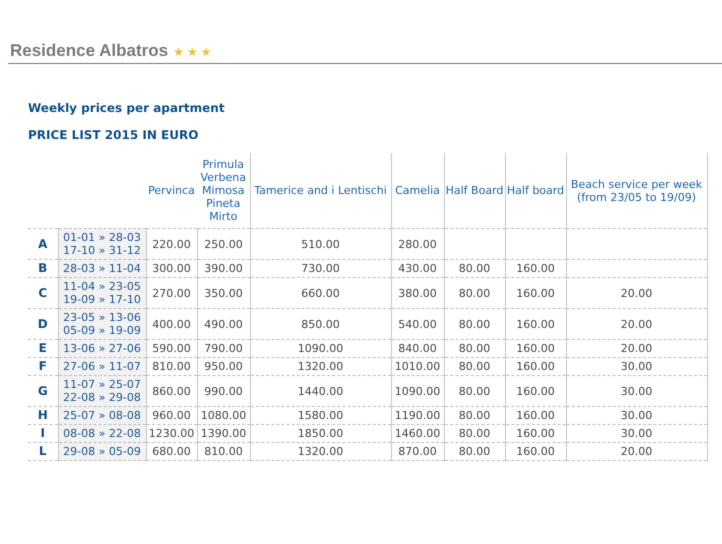 This screenshot has width=722, height=544. I want to click on price-cell: 350.00, so click(223, 293).